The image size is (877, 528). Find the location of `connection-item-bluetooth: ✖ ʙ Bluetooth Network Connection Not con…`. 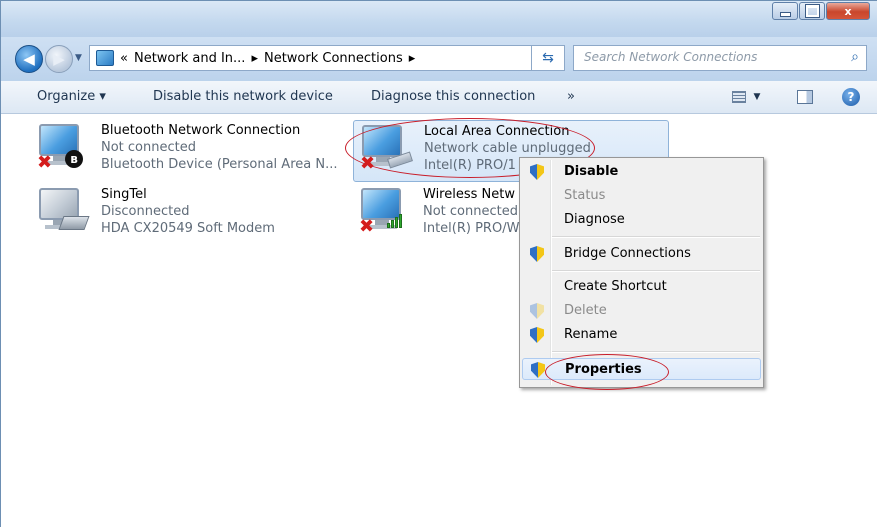

connection-item-bluetooth: ✖ ʙ Bluetooth Network Connection Not con… is located at coordinates (191, 151).